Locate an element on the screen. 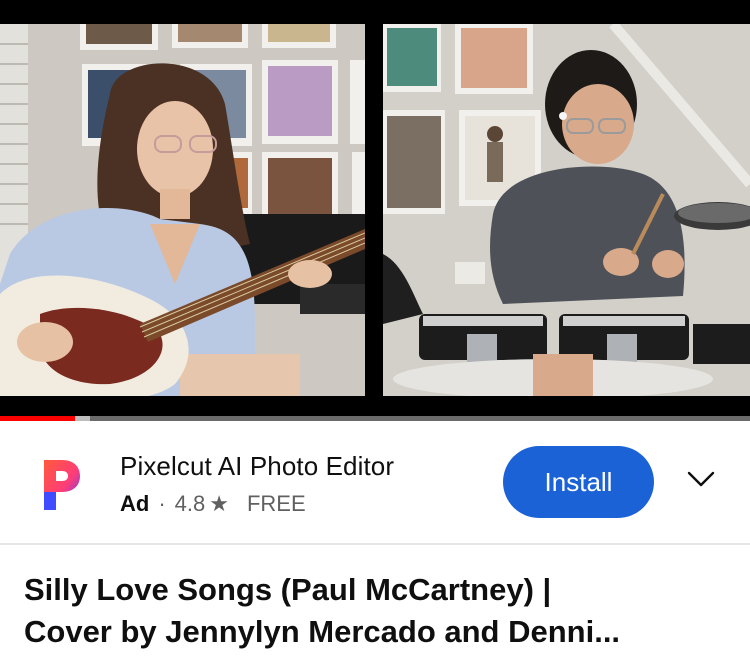 The image size is (750, 661). ad-badge: Ad is located at coordinates (135, 503).